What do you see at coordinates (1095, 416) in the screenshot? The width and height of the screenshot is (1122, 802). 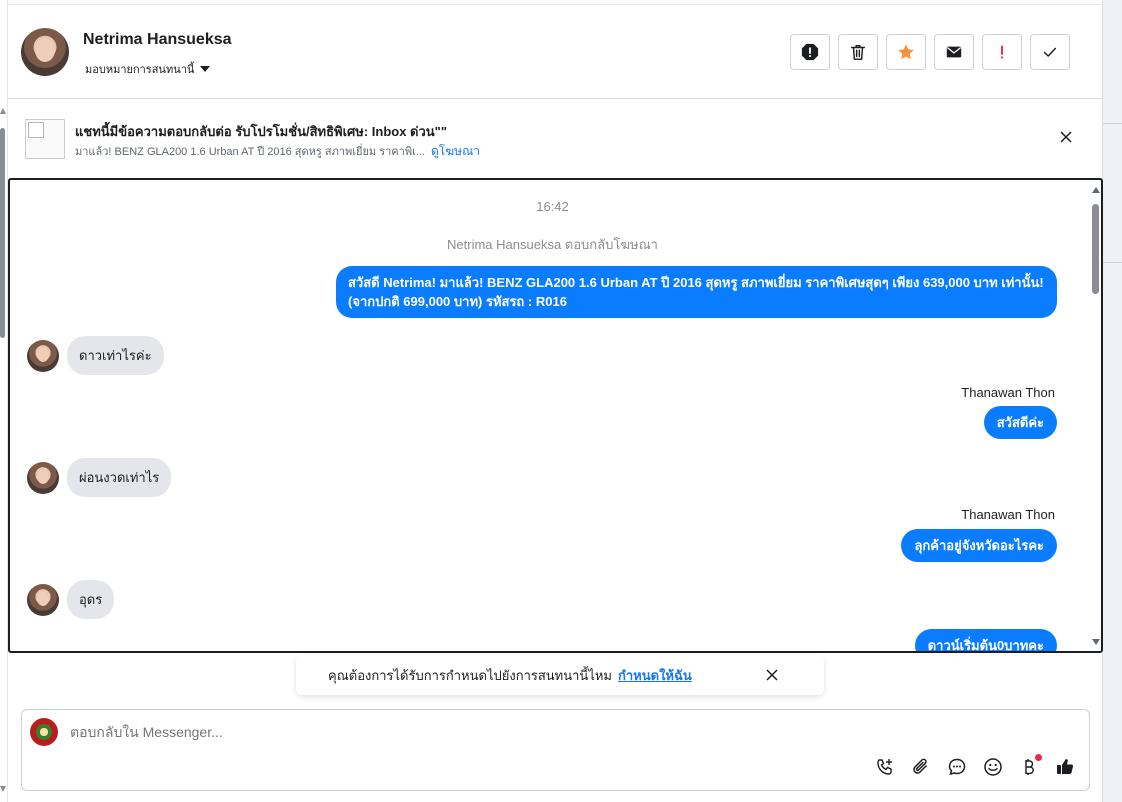 I see `thread-scrollbar` at bounding box center [1095, 416].